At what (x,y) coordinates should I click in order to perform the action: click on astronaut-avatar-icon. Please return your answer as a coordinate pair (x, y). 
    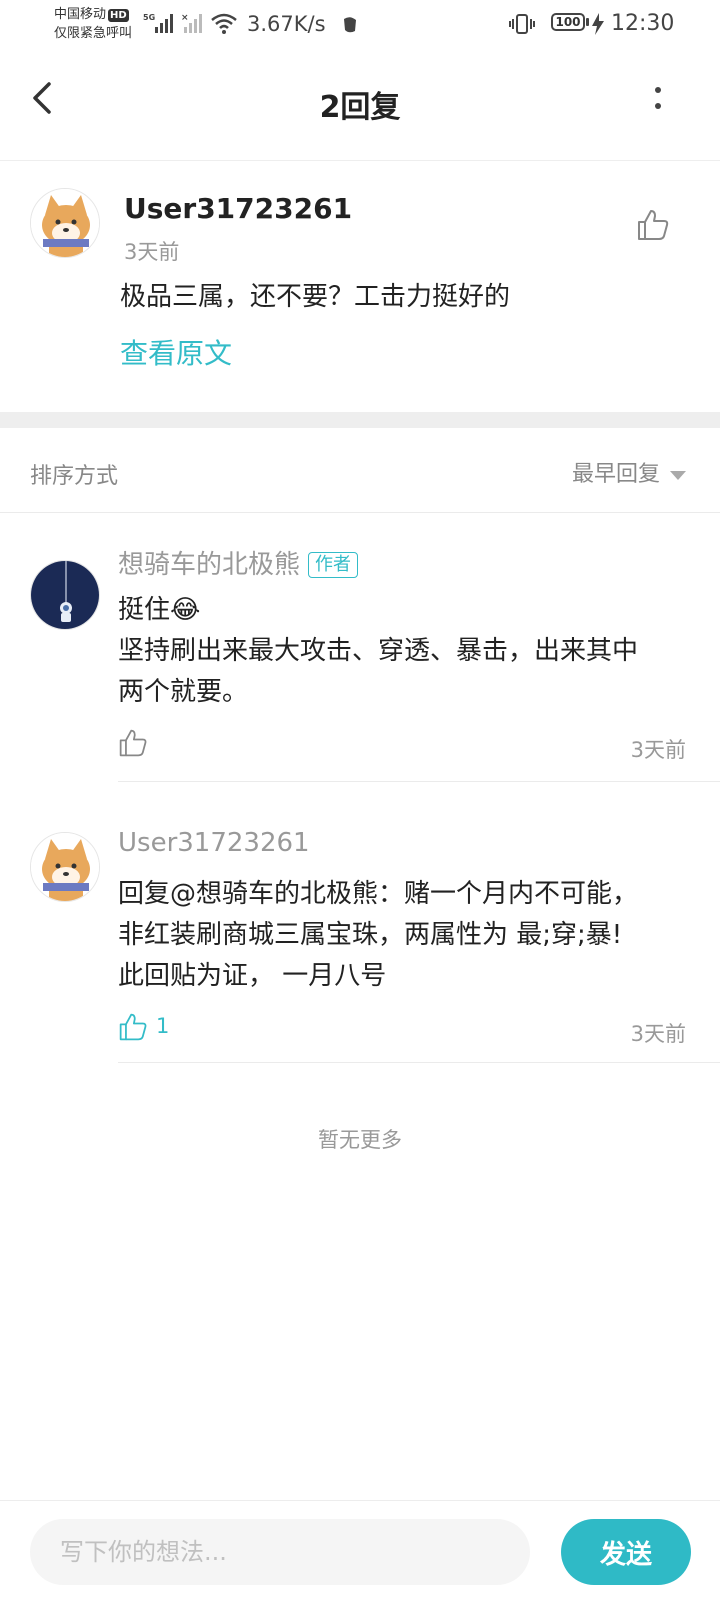
    Looking at the image, I should click on (65, 595).